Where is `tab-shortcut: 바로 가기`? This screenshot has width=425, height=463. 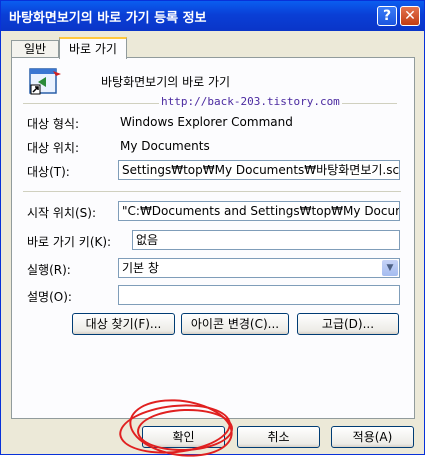
tab-shortcut: 바로 가기 is located at coordinates (93, 48).